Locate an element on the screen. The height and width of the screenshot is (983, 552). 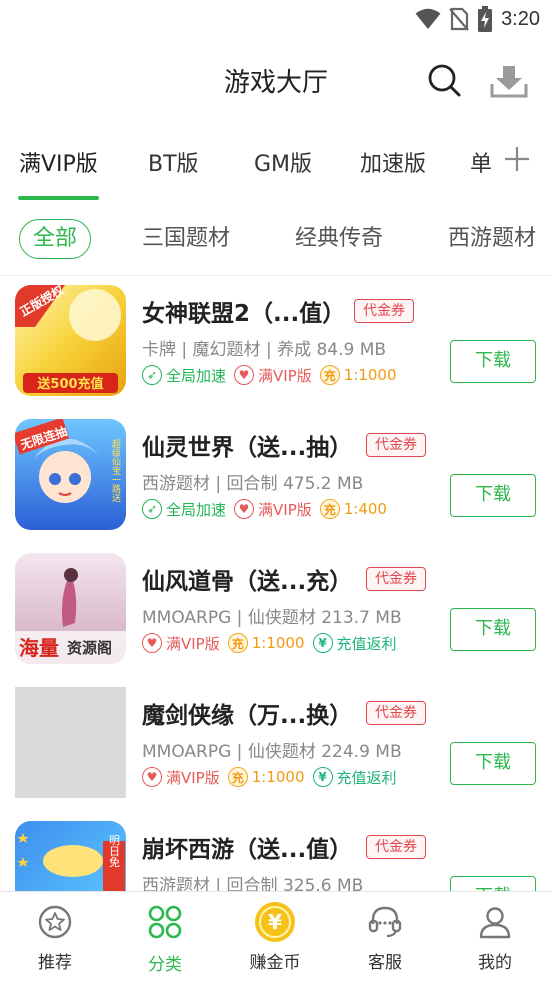
game-name: 女神联盟2（...值） is located at coordinates (243, 311).